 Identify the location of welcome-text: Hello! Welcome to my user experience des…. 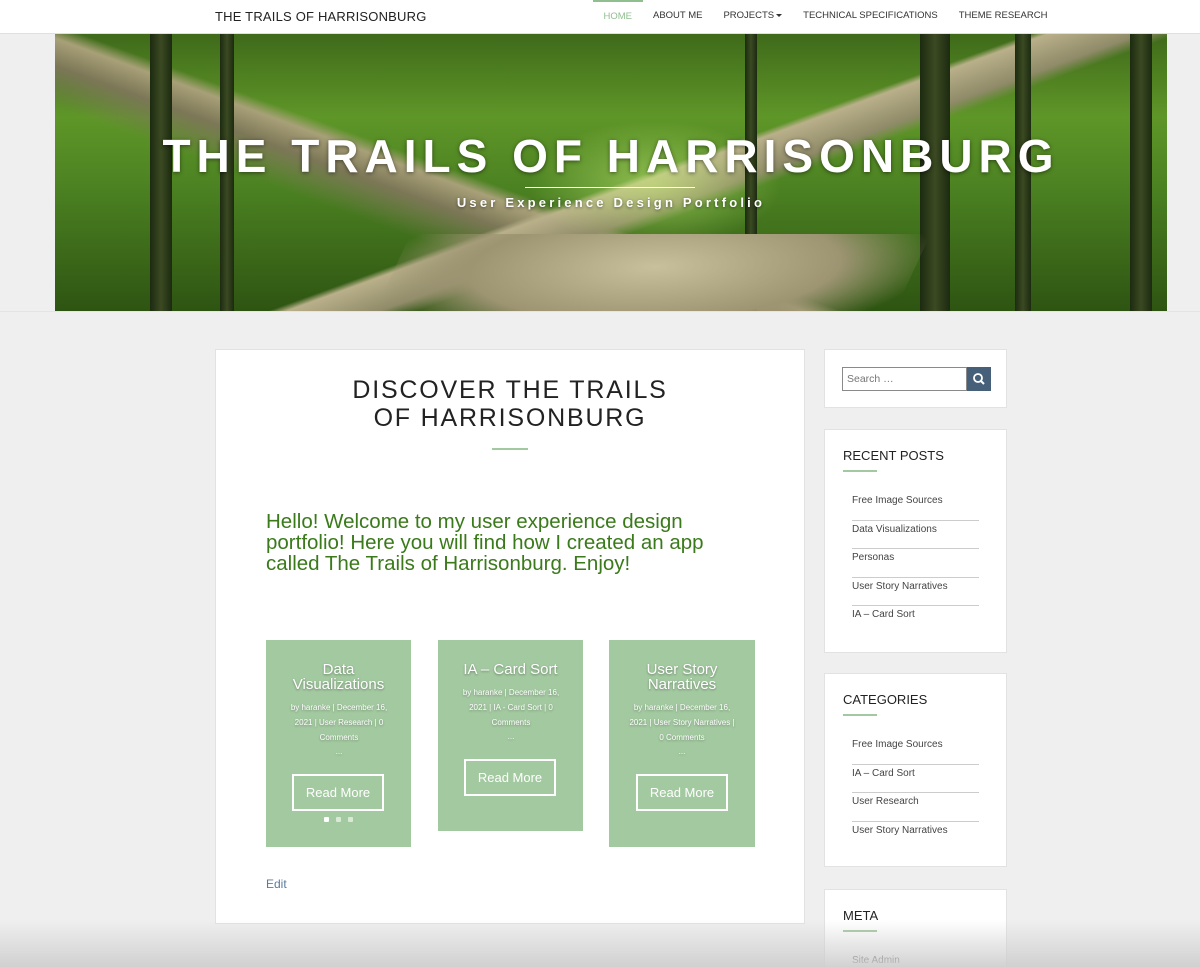
(485, 542).